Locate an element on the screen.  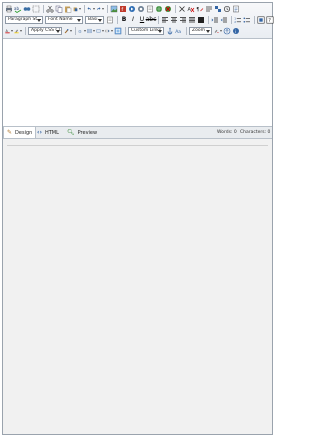
pencil-icon: ✎ is located at coordinates (10, 132).